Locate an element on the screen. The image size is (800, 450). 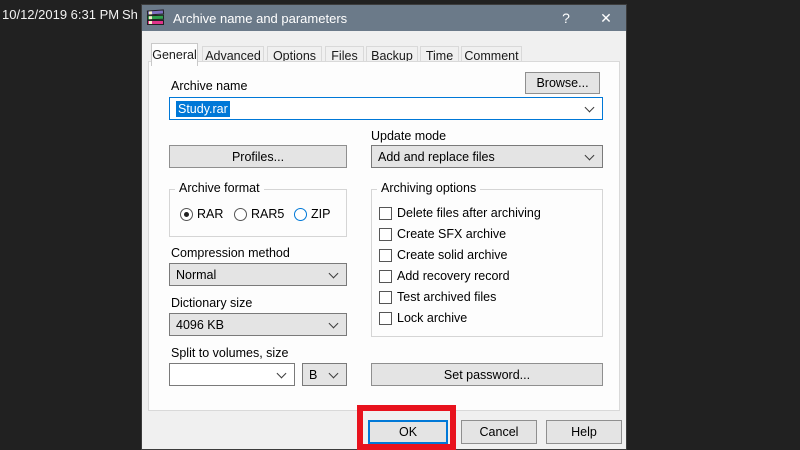
split-unit-value: B is located at coordinates (313, 374).